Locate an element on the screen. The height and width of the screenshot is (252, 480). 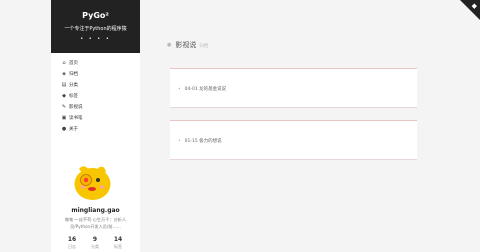
sidebar-item-home: ⌂ 首页 is located at coordinates (96, 62).